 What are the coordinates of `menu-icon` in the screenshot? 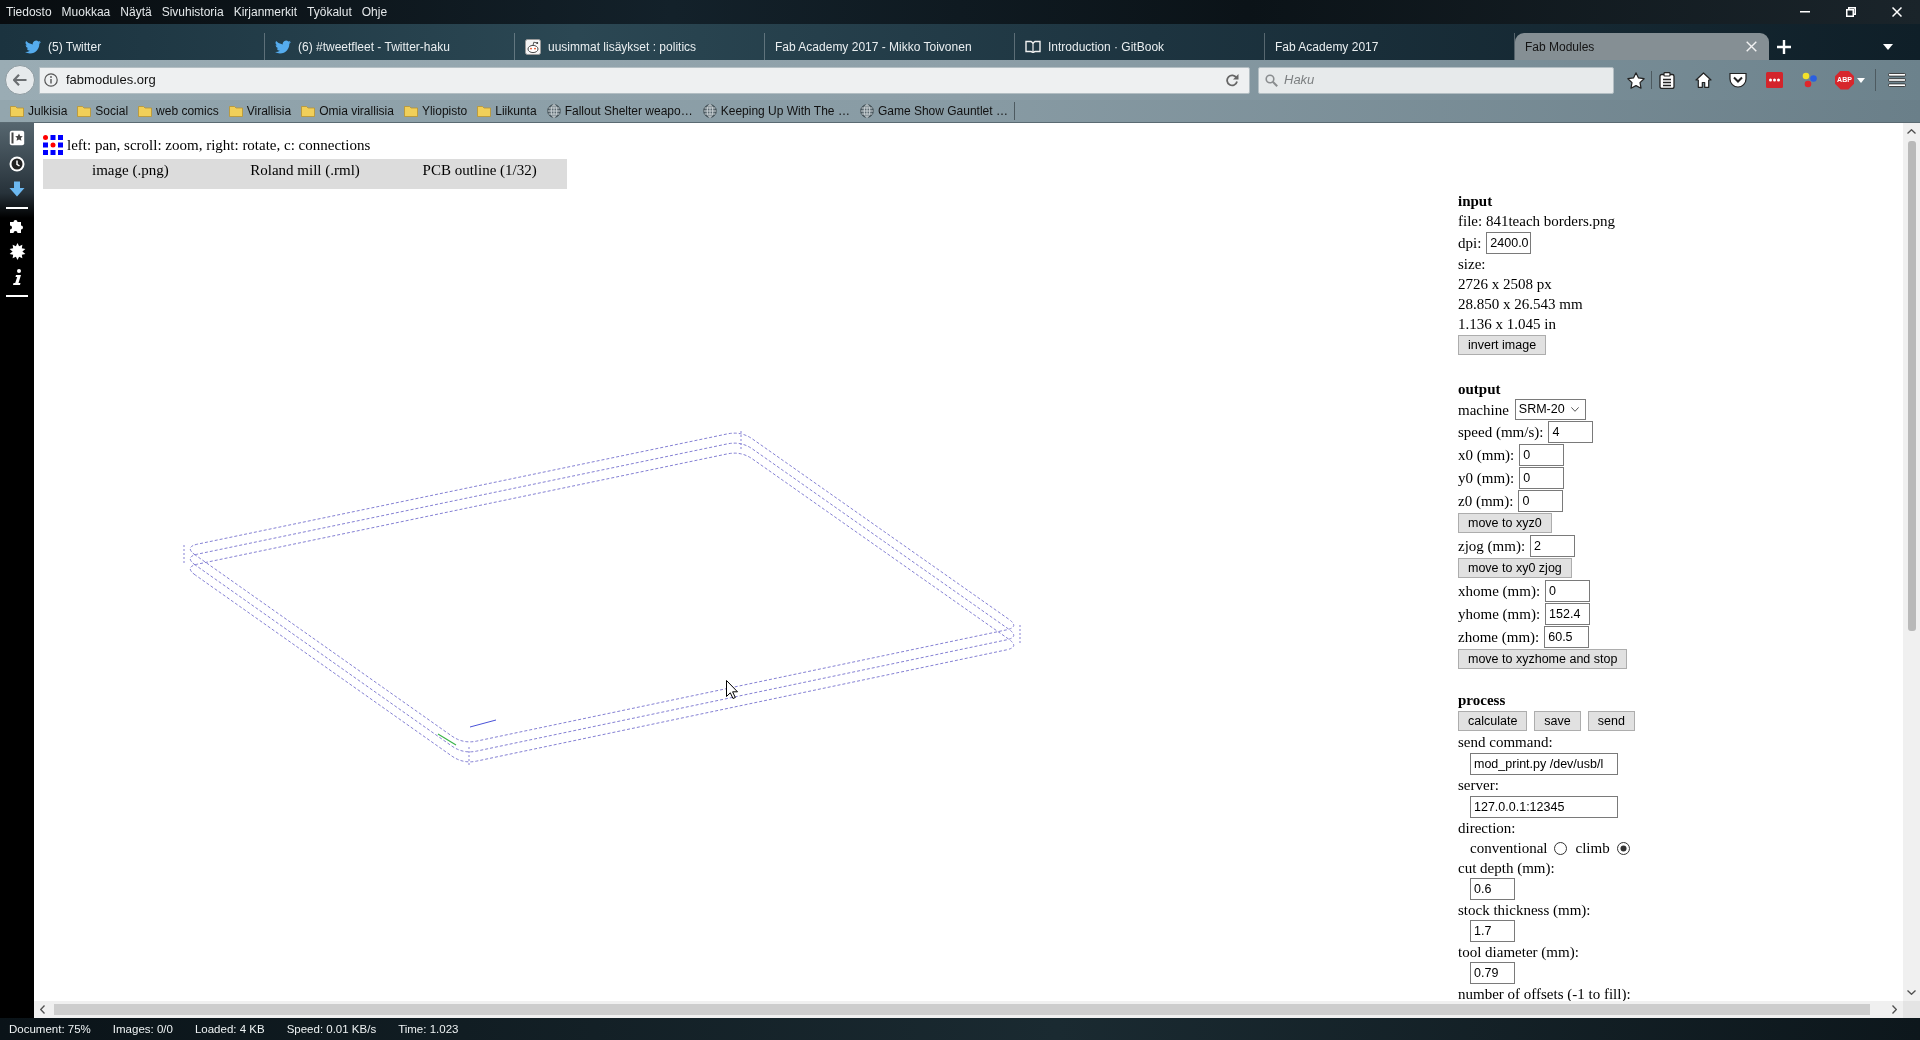 It's located at (1897, 80).